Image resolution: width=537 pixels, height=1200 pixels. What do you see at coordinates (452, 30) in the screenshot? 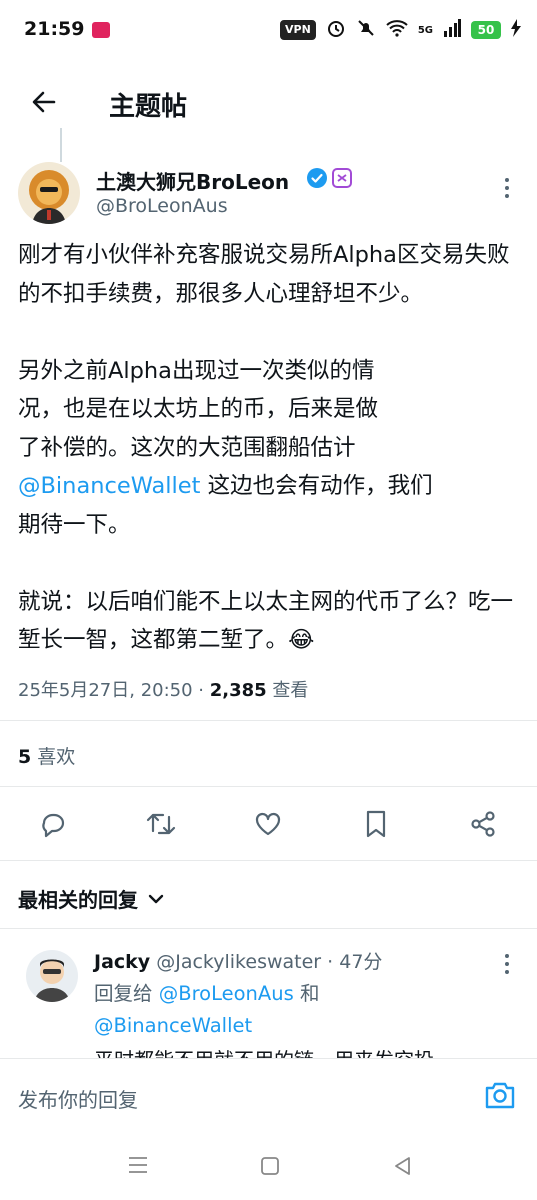
I see `signal-icon` at bounding box center [452, 30].